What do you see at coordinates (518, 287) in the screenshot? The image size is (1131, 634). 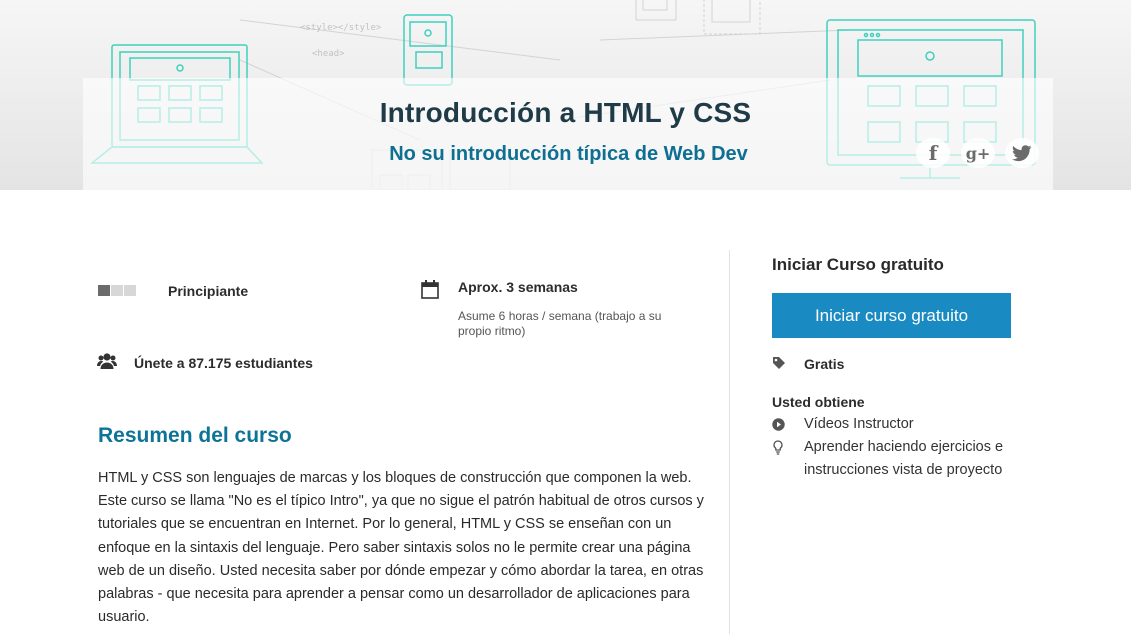 I see `course-duration: Aprox. 3 semanas` at bounding box center [518, 287].